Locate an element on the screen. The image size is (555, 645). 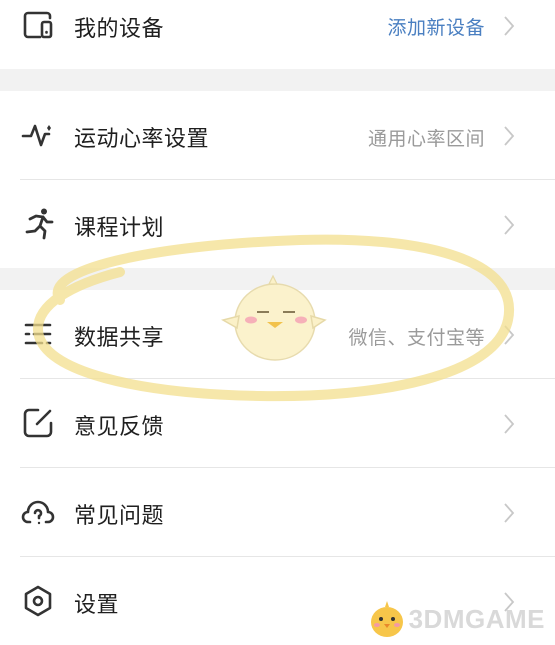
menu-row-data-share: 数据共享 微信、支付宝等 is located at coordinates (277, 334).